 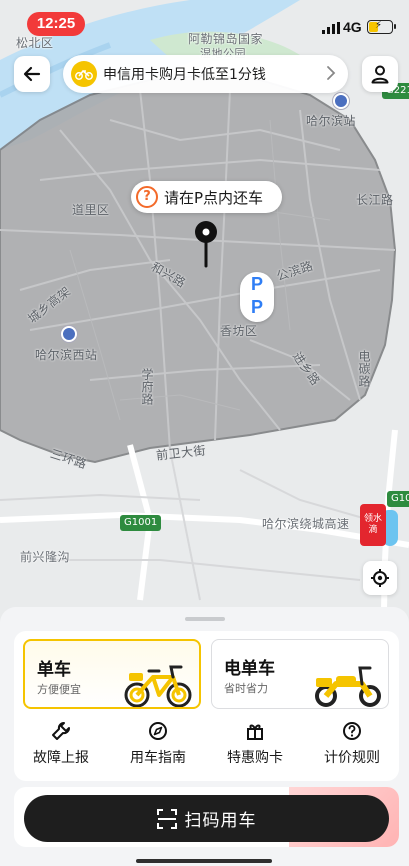 I want to click on network-type: 4G, so click(x=352, y=27).